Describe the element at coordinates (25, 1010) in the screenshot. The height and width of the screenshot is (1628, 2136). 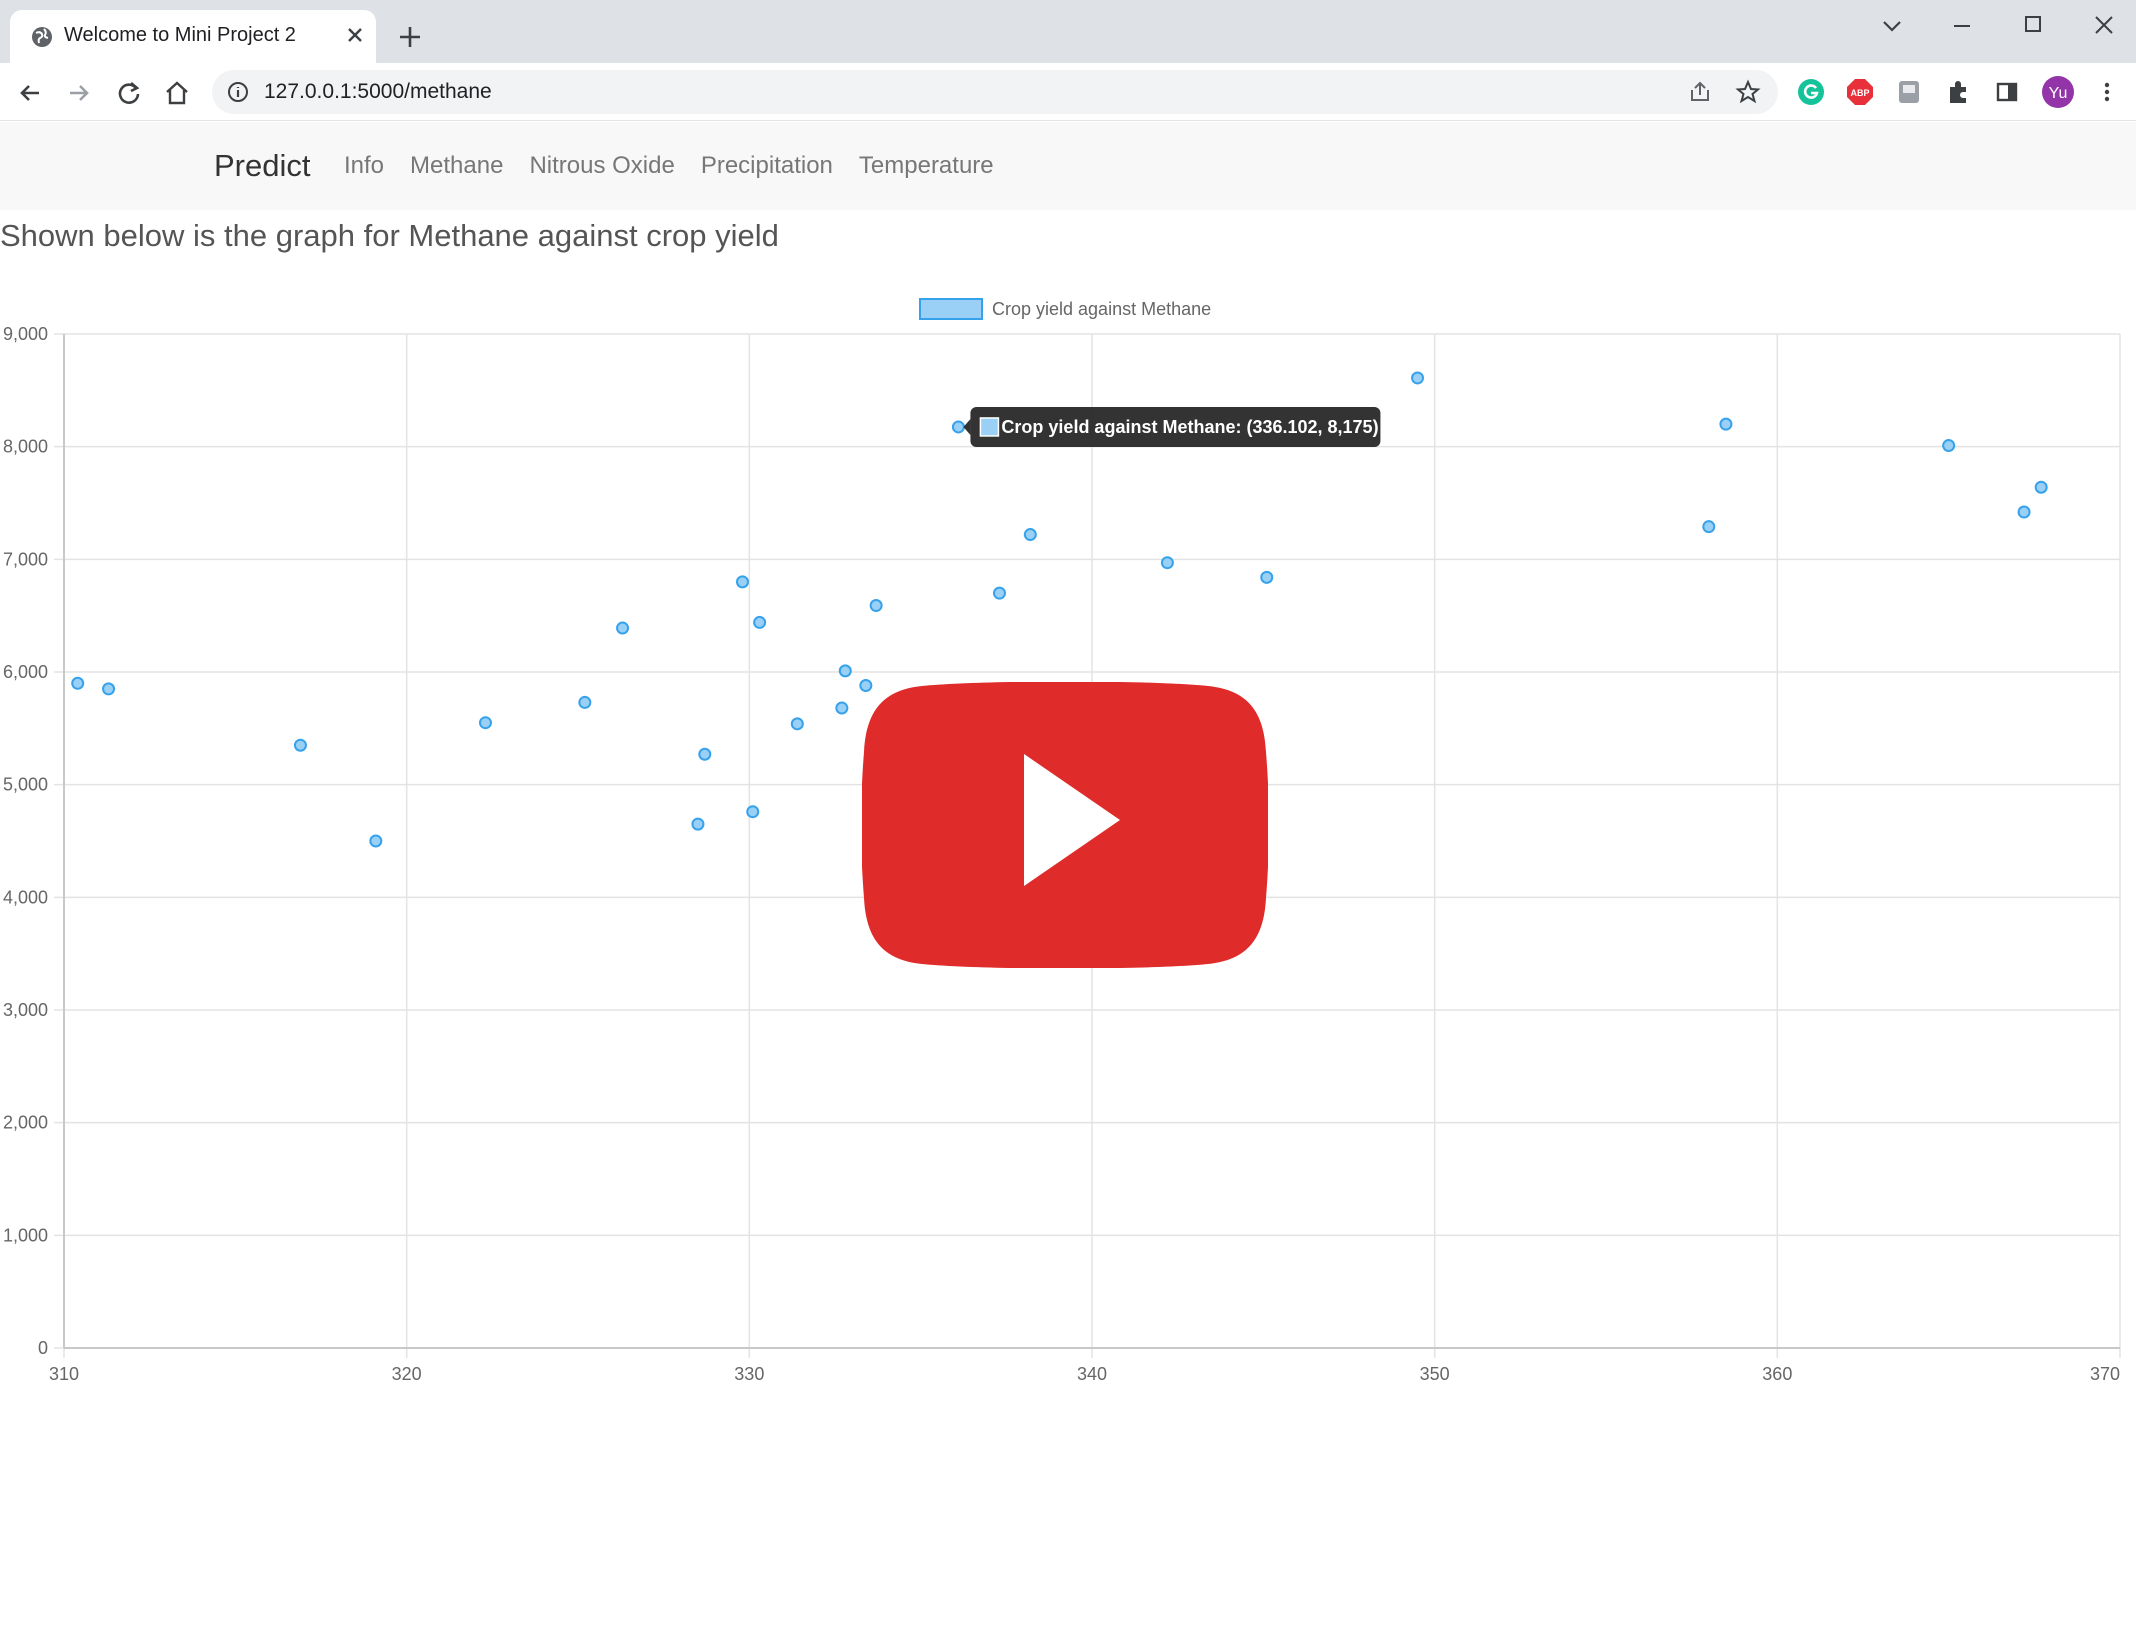
I see `y-tick-label: 3,000` at that location.